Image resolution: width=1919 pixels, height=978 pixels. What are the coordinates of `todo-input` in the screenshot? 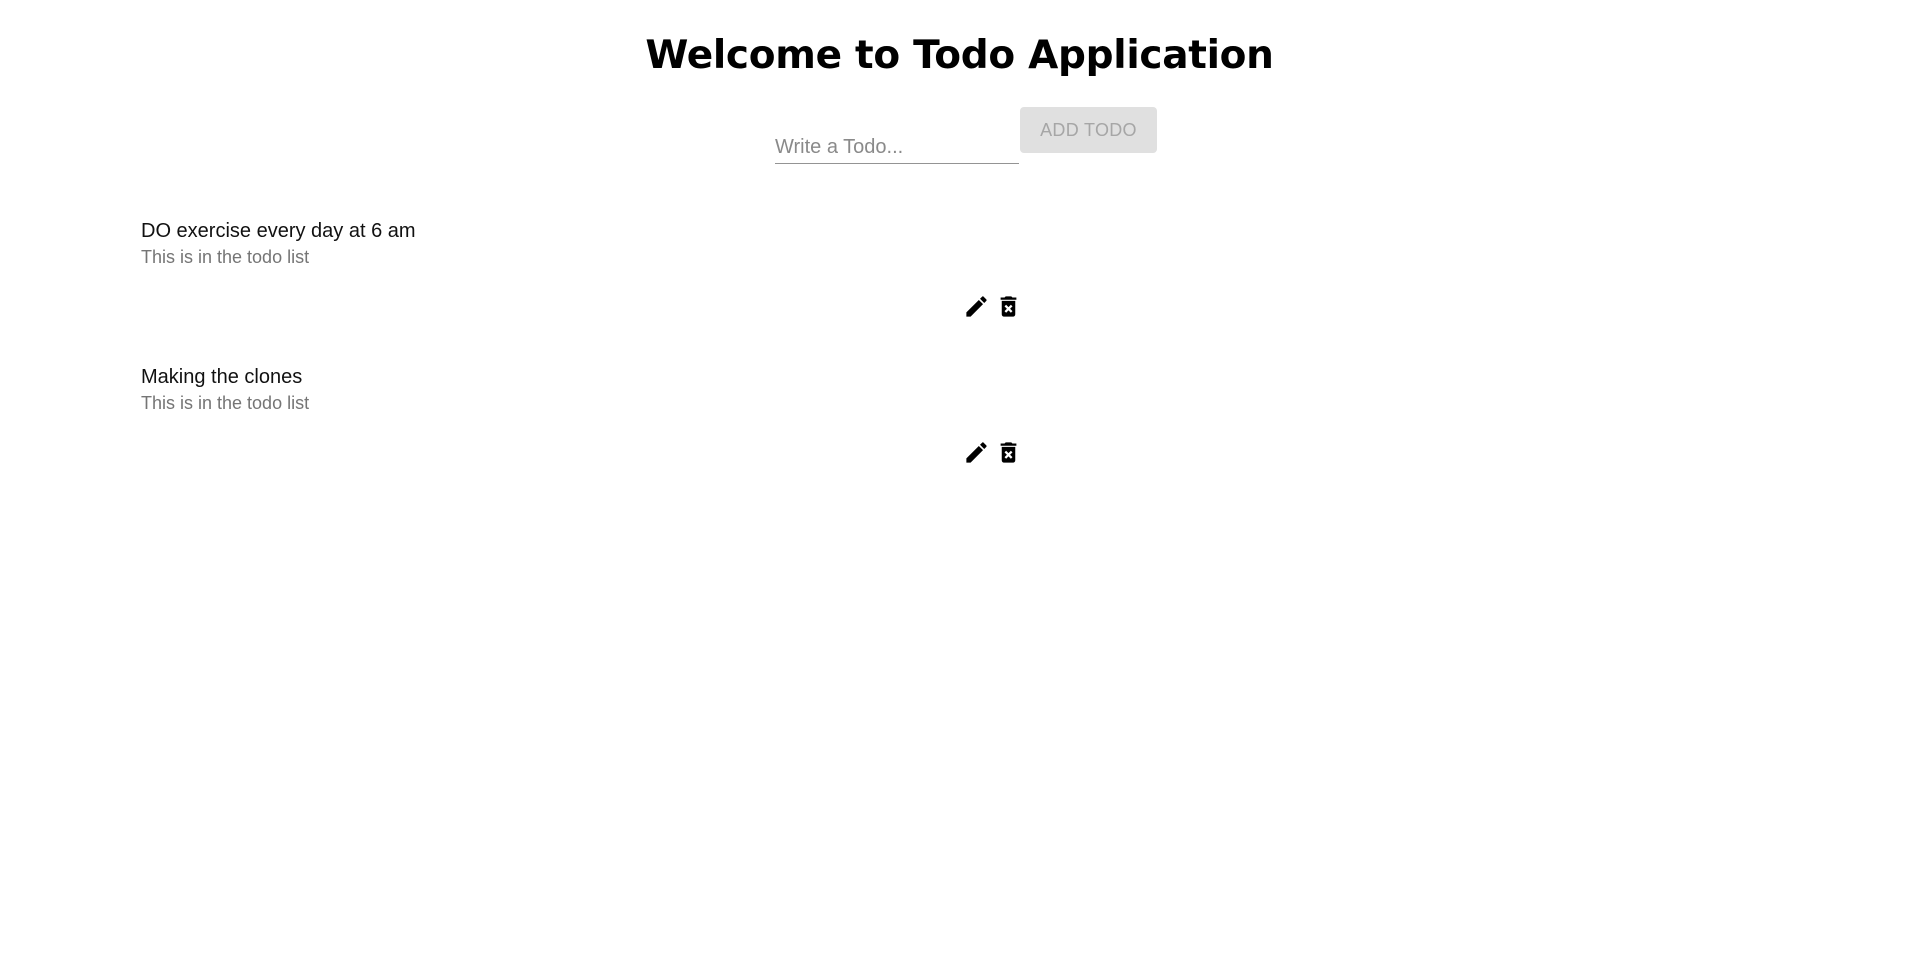 It's located at (897, 147).